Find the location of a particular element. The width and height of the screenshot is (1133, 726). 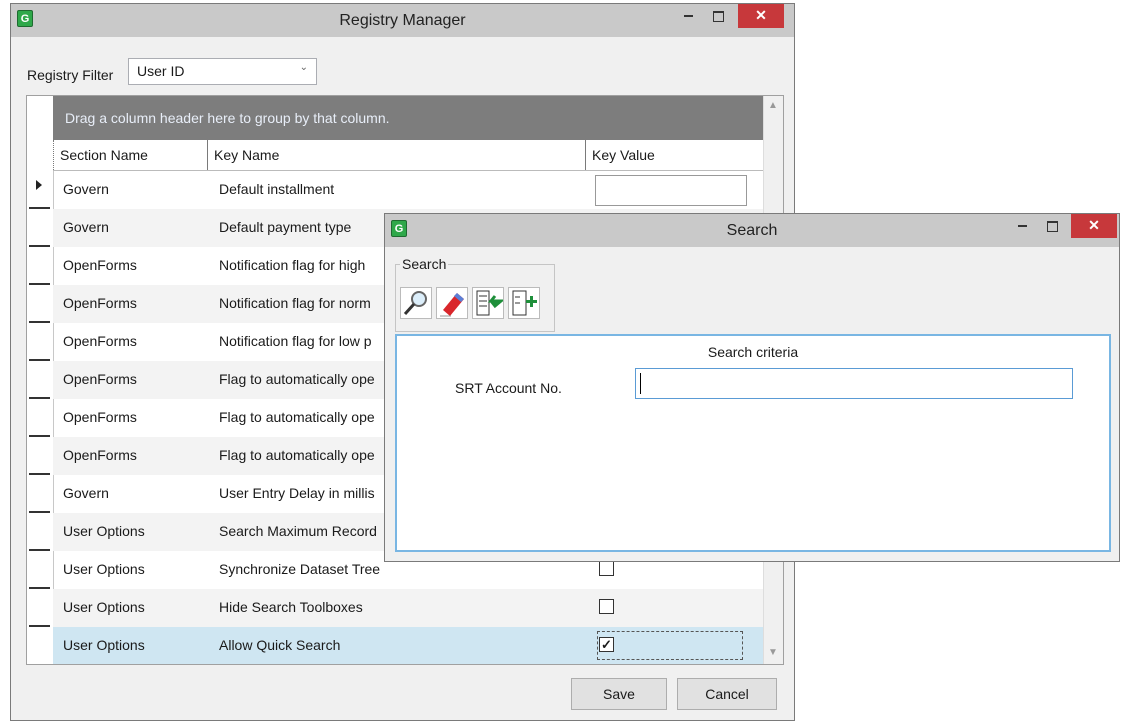

registry-filter-label: Registry Filter is located at coordinates (70, 75).